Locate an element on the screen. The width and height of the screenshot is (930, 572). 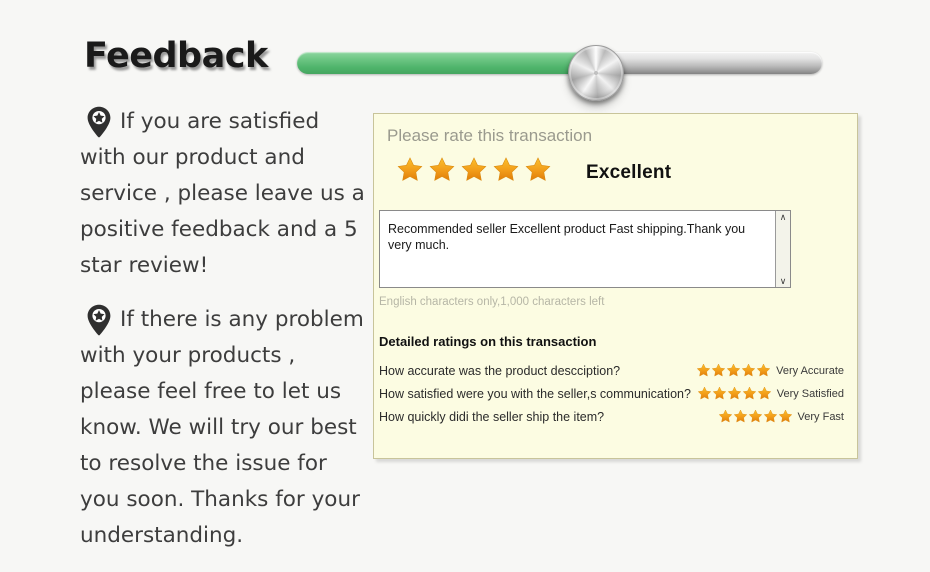
slider-knob is located at coordinates (596, 73).